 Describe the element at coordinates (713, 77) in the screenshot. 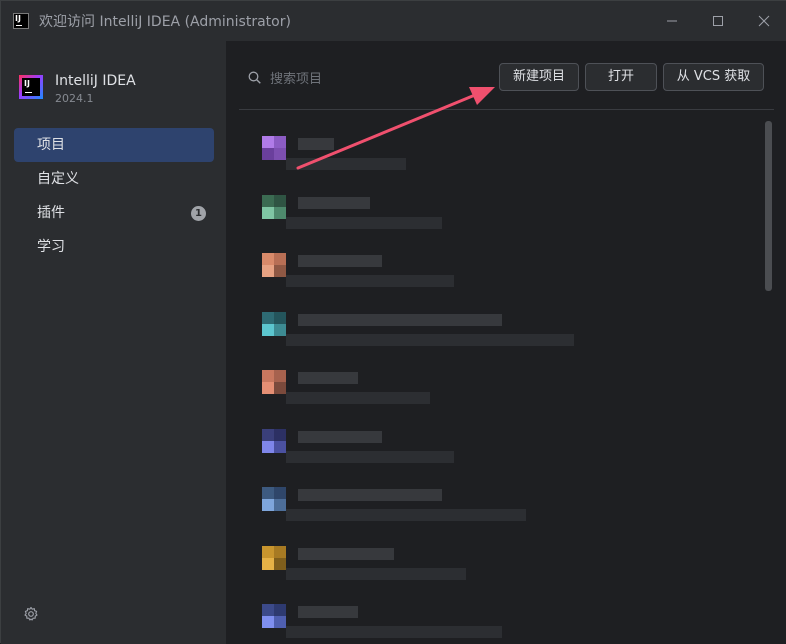

I see `get-from-vcs-button: 从 VCS 获取` at that location.